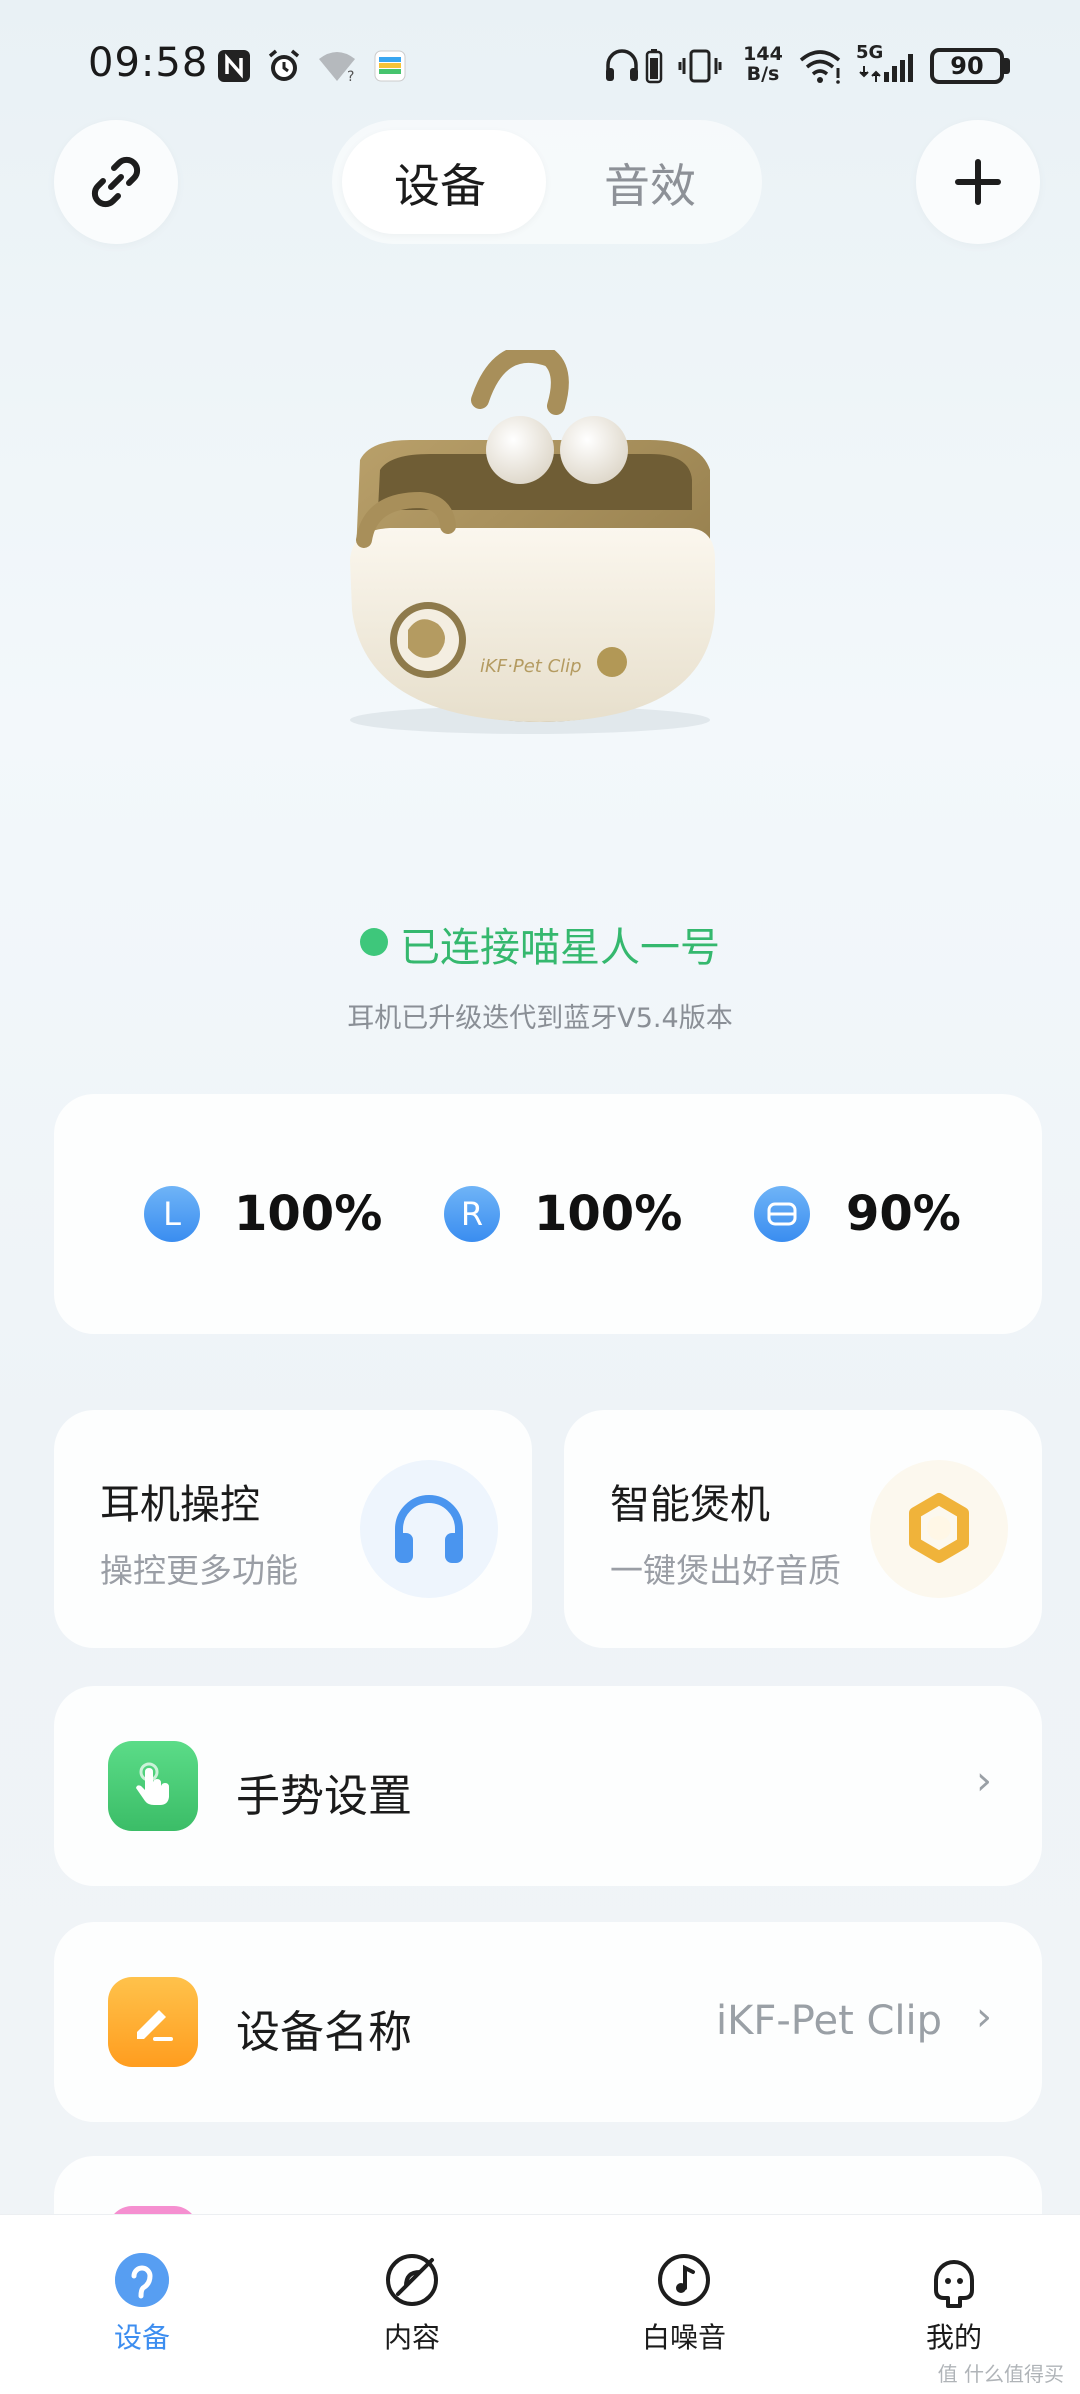 The image size is (1080, 2394). Describe the element at coordinates (1000, 2374) in the screenshot. I see `watermark: 值 什么值得买` at that location.